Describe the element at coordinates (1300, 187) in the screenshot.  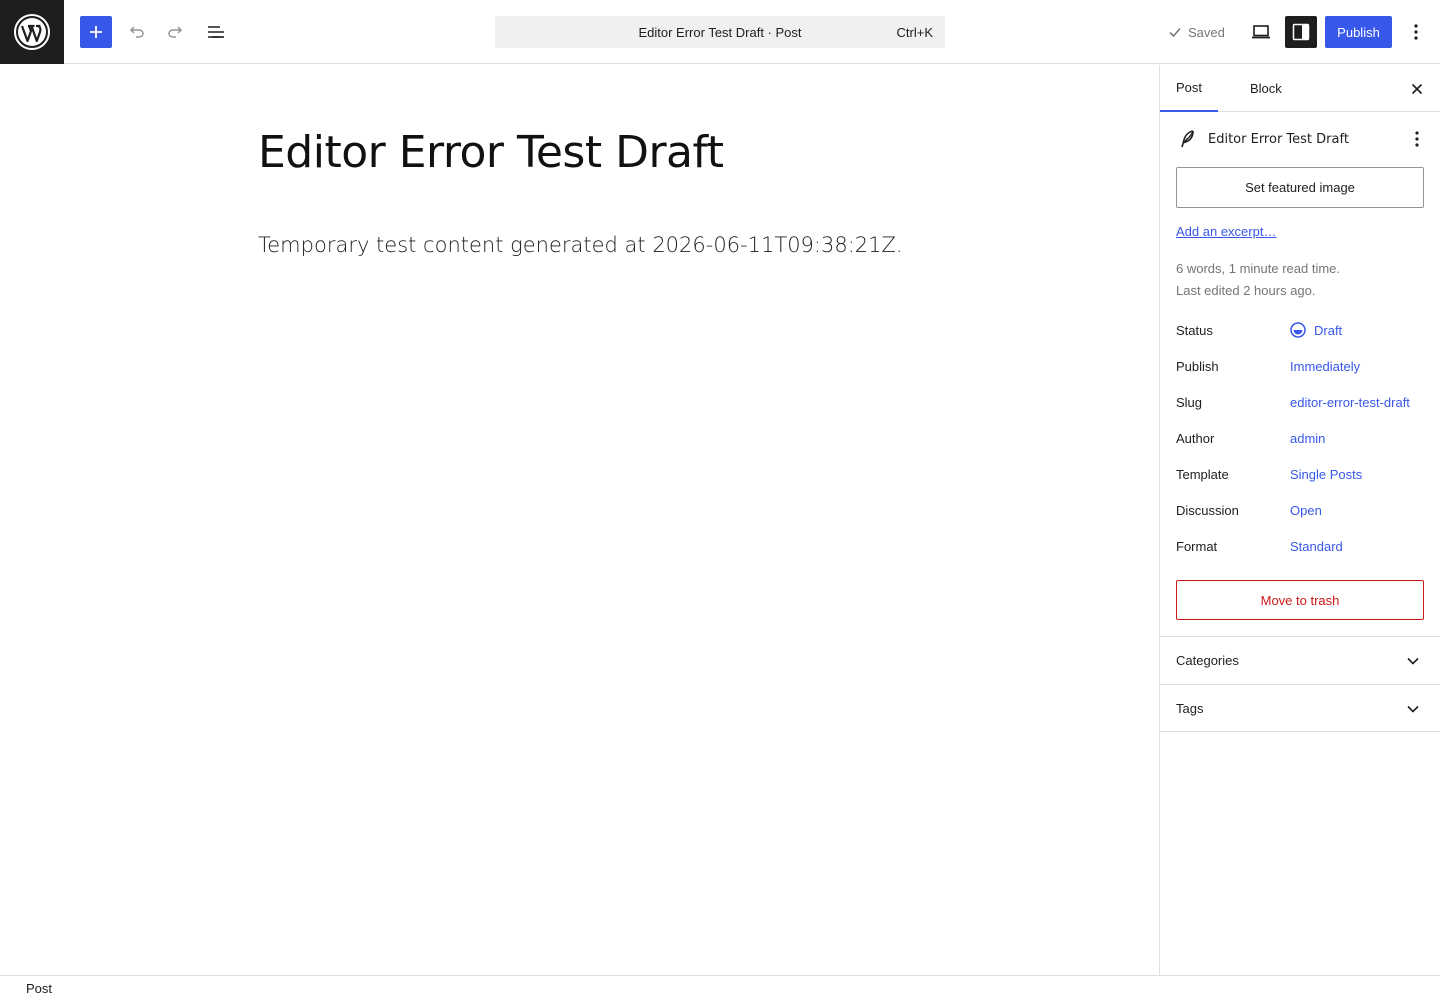
I see `set-featured-image-button: Set featured image` at that location.